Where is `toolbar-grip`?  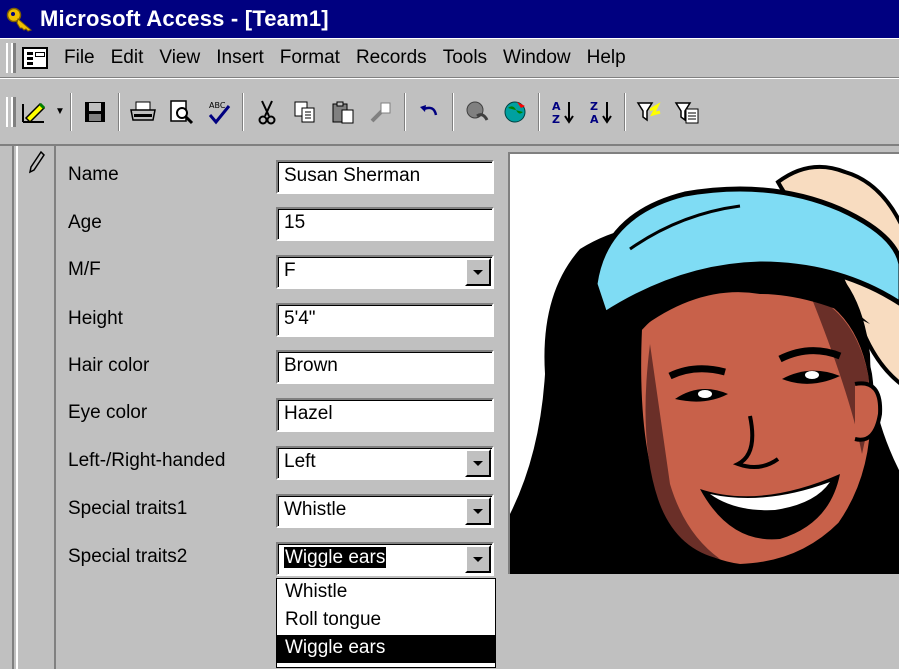 toolbar-grip is located at coordinates (11, 111).